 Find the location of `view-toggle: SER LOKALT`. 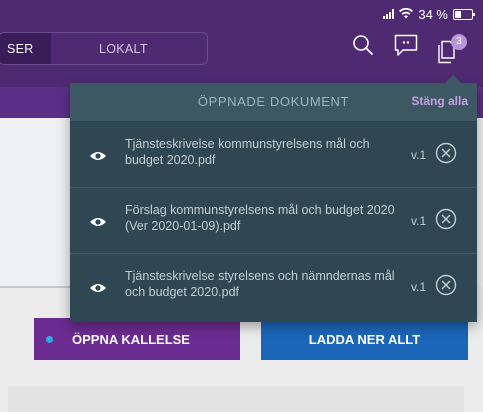

view-toggle: SER LOKALT is located at coordinates (104, 48).